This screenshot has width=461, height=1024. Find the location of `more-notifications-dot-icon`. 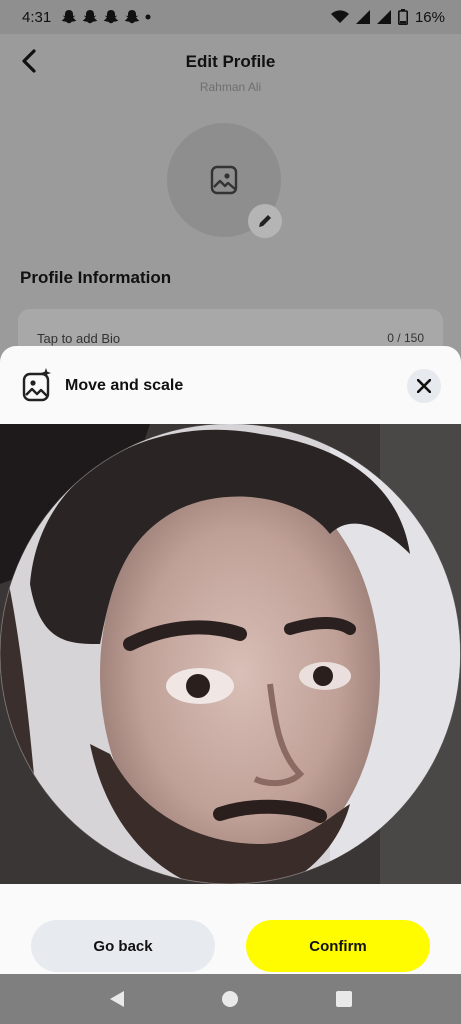

more-notifications-dot-icon is located at coordinates (148, 17).